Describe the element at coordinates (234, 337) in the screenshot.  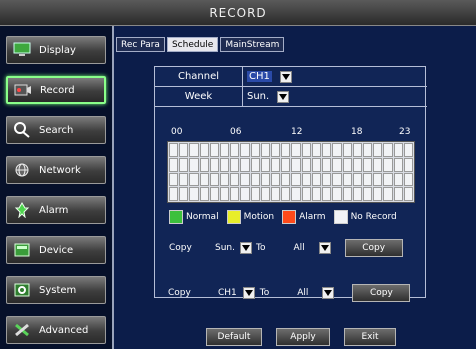
I see `default-button: Default` at that location.